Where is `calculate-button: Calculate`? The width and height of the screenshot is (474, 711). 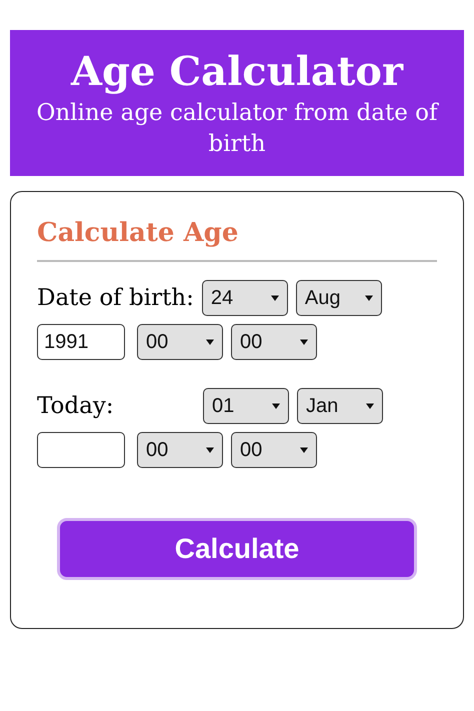
calculate-button: Calculate is located at coordinates (237, 549).